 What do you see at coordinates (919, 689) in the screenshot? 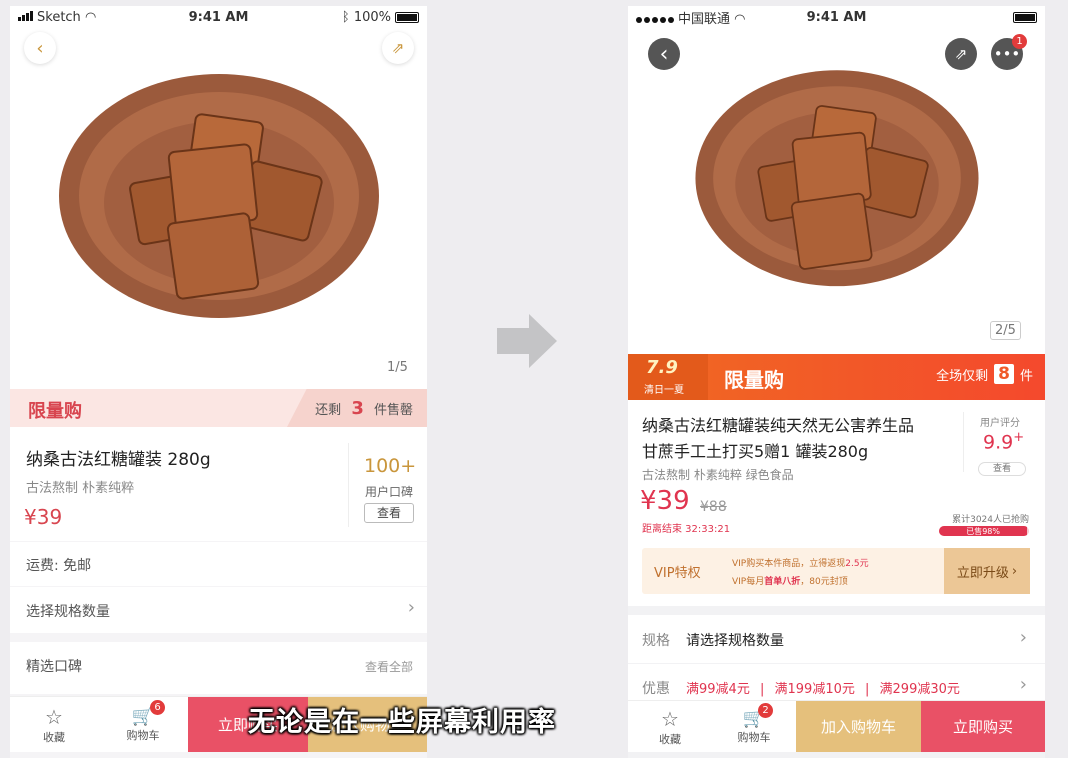
I see `promo-item: 满299减30元` at bounding box center [919, 689].